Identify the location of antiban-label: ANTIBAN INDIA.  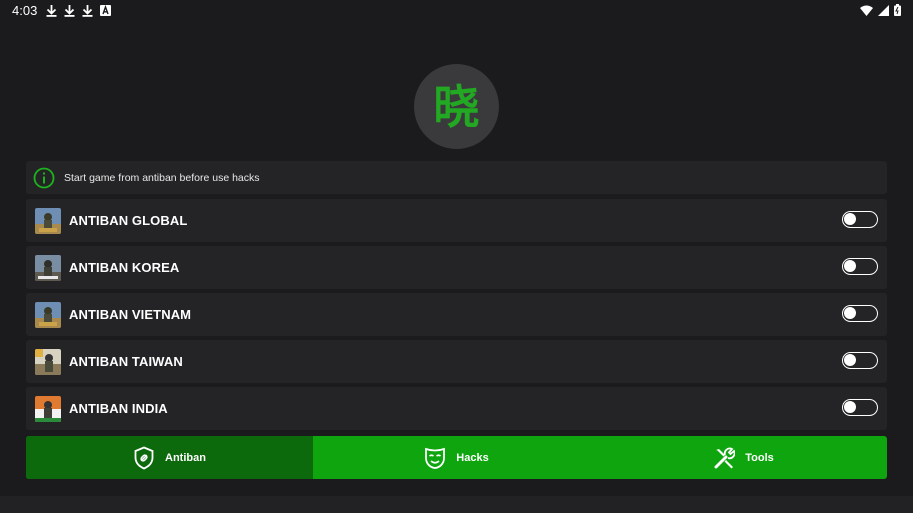
(118, 408).